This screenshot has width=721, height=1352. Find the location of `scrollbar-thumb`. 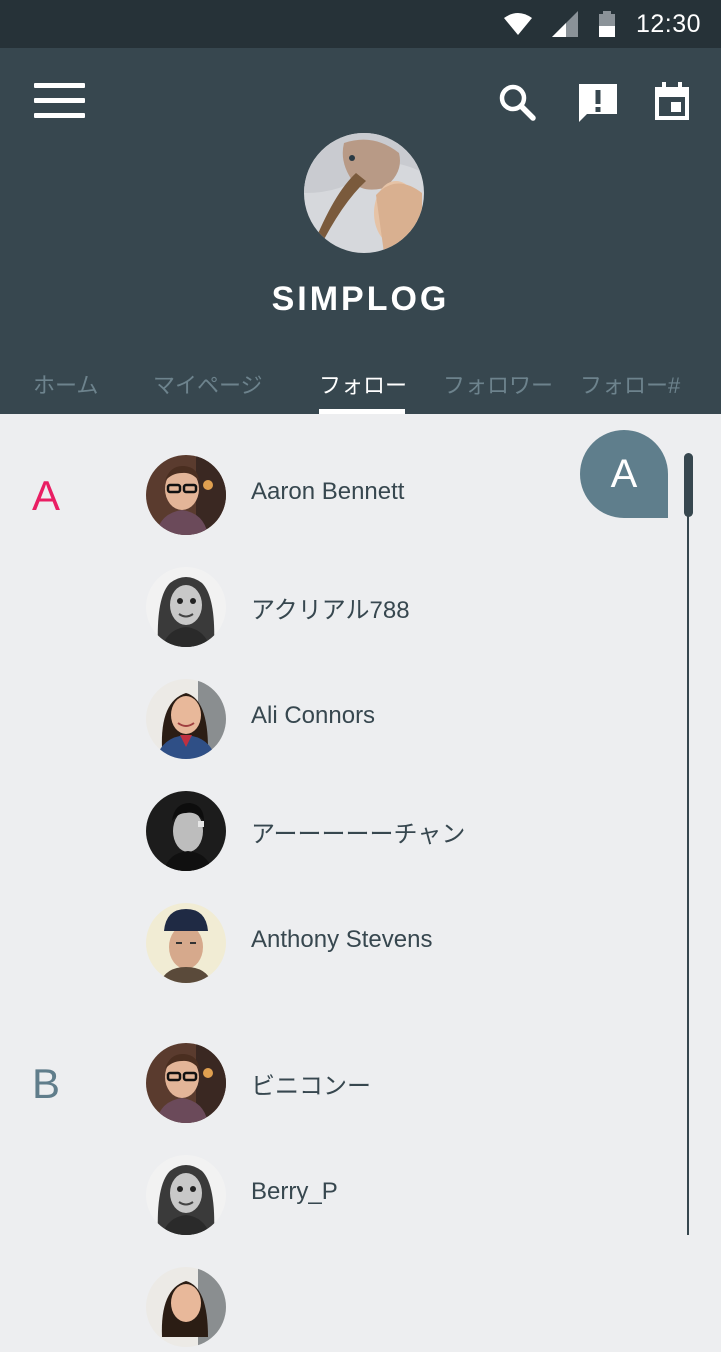

scrollbar-thumb is located at coordinates (688, 485).